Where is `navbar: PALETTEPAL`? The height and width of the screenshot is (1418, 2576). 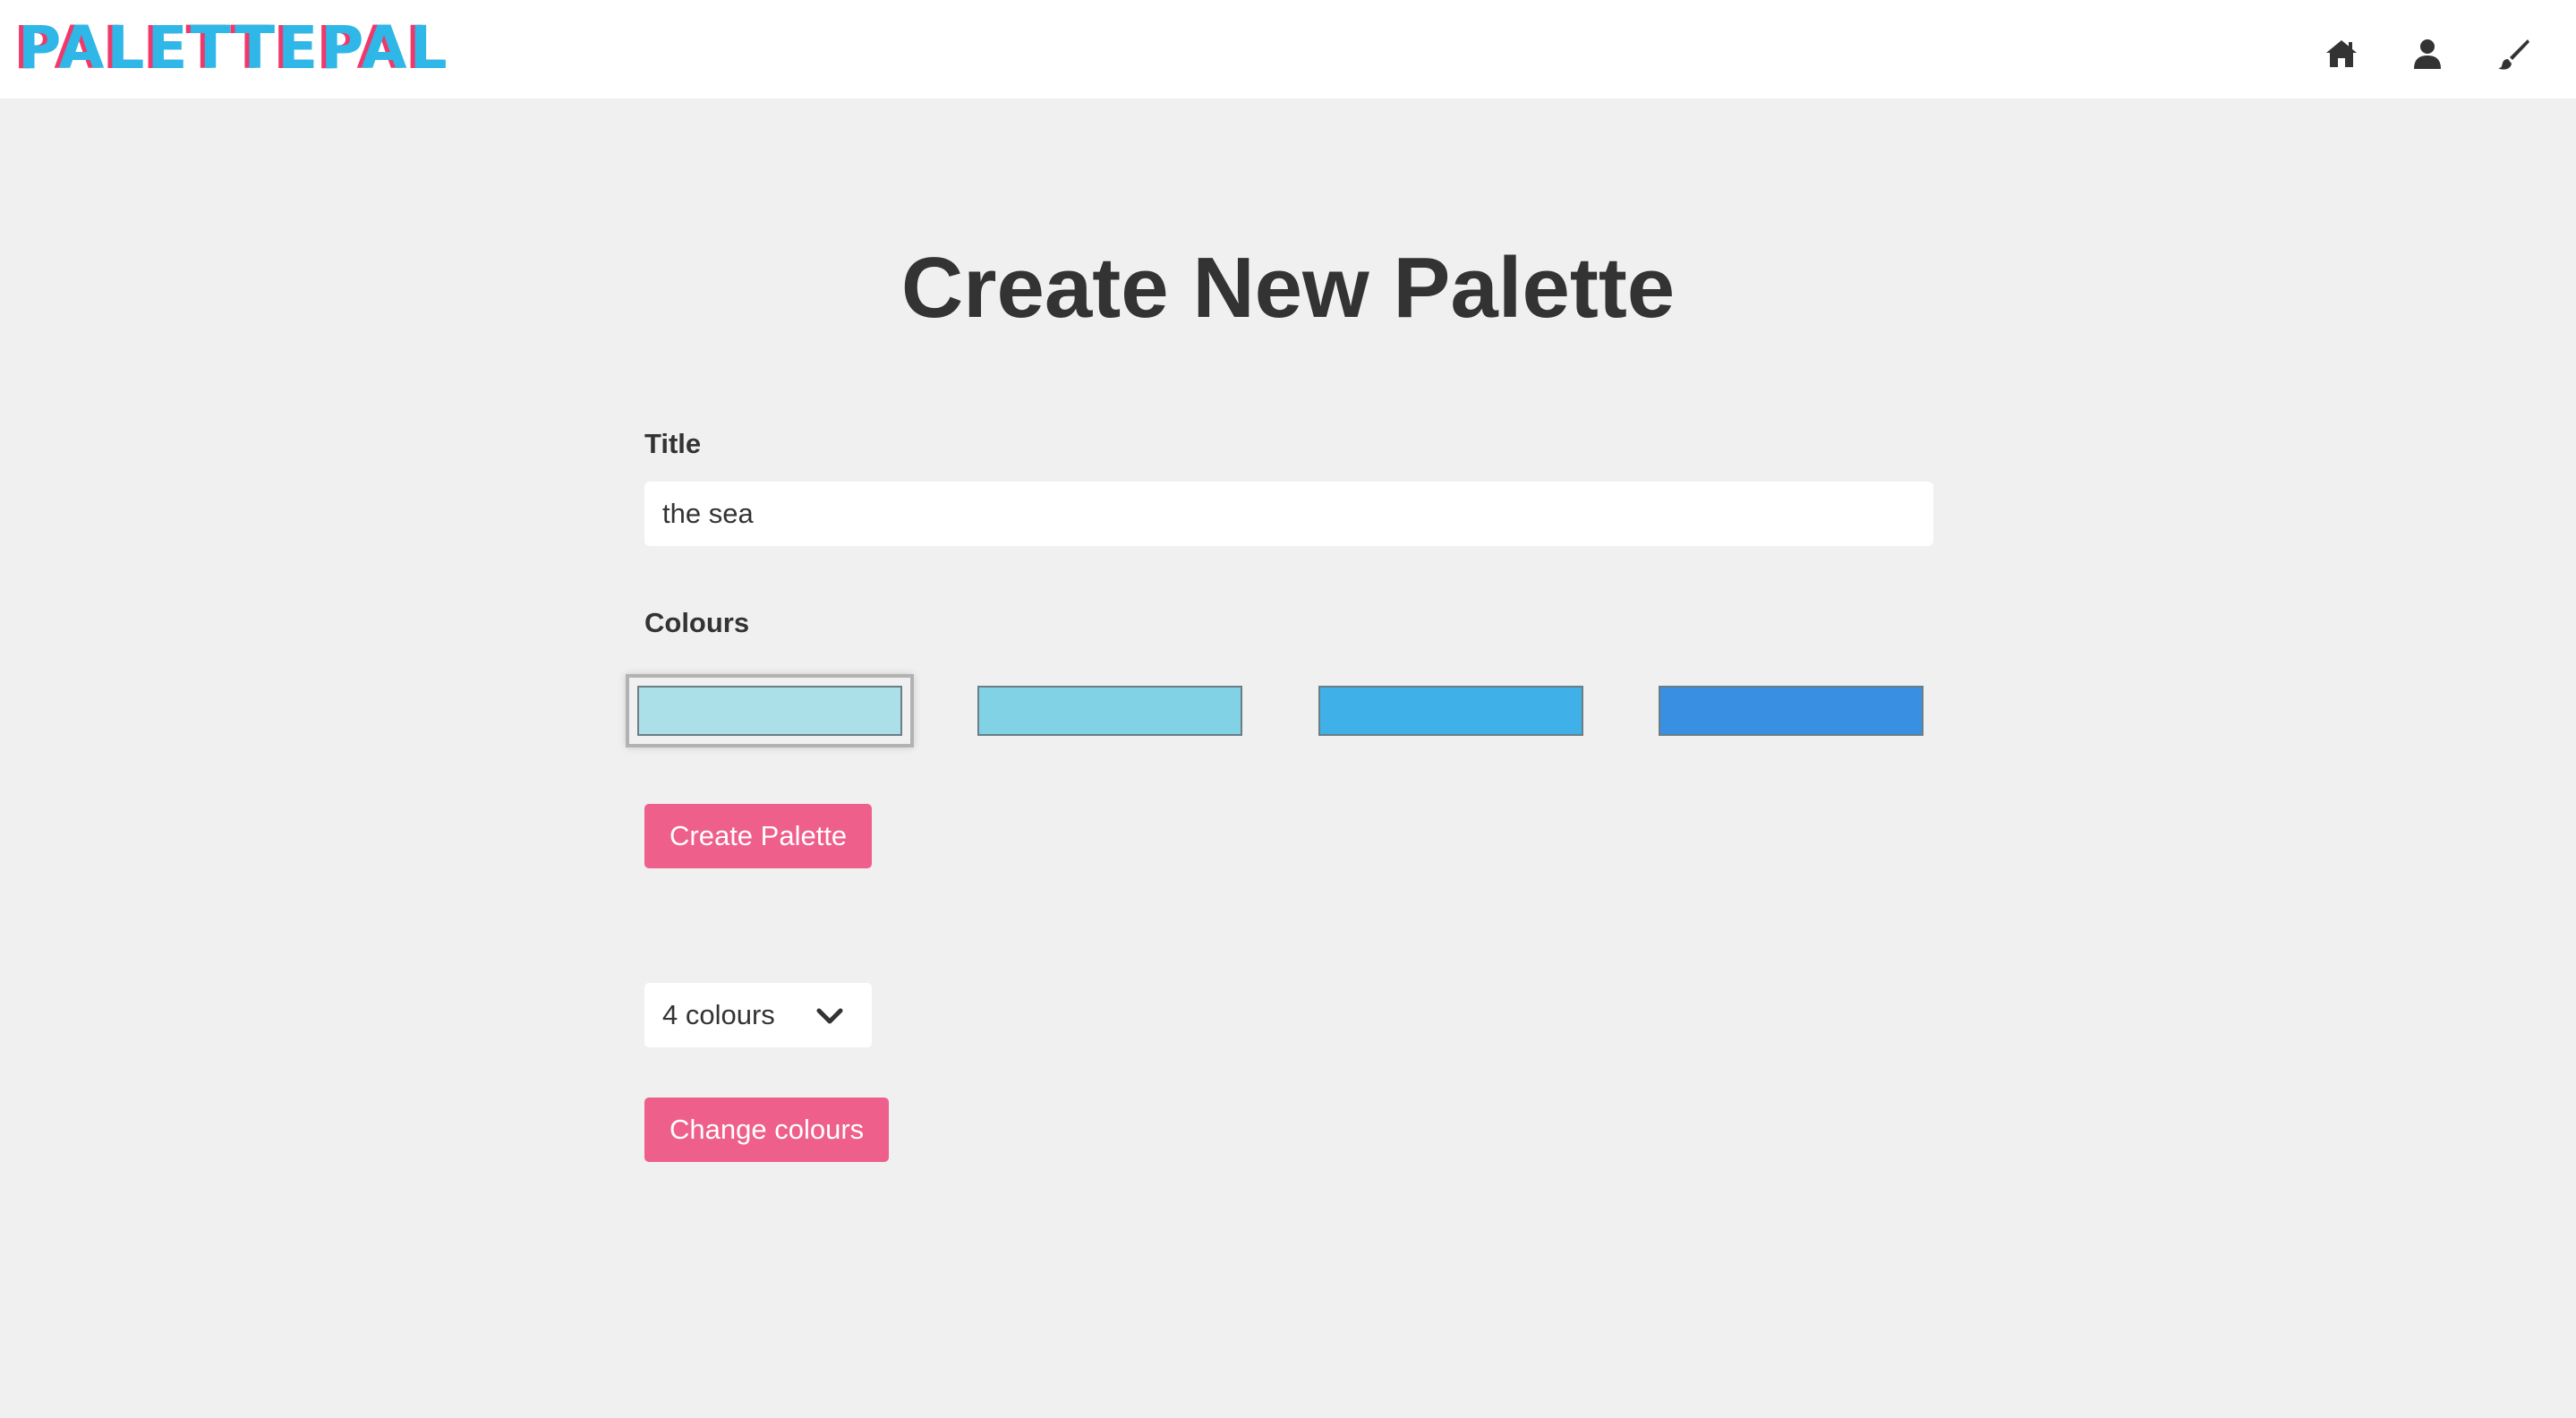 navbar: PALETTEPAL is located at coordinates (1288, 49).